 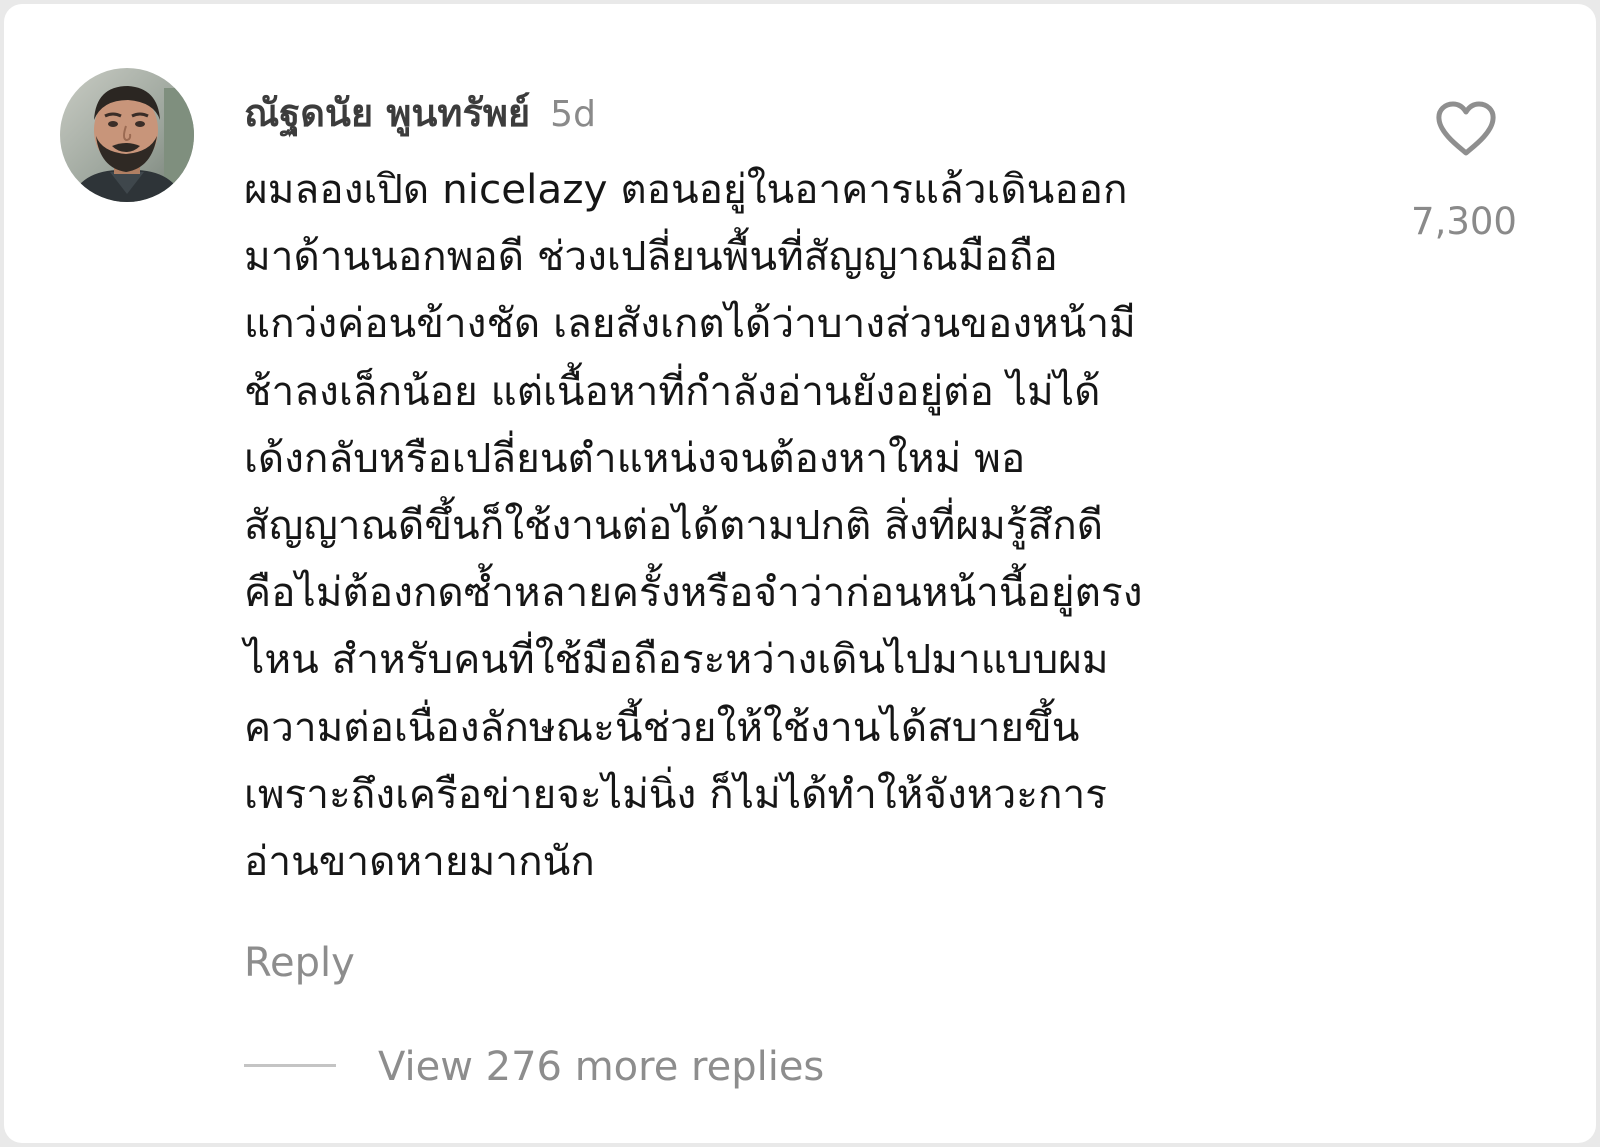 What do you see at coordinates (573, 114) in the screenshot?
I see `comment-timestamp: 5d` at bounding box center [573, 114].